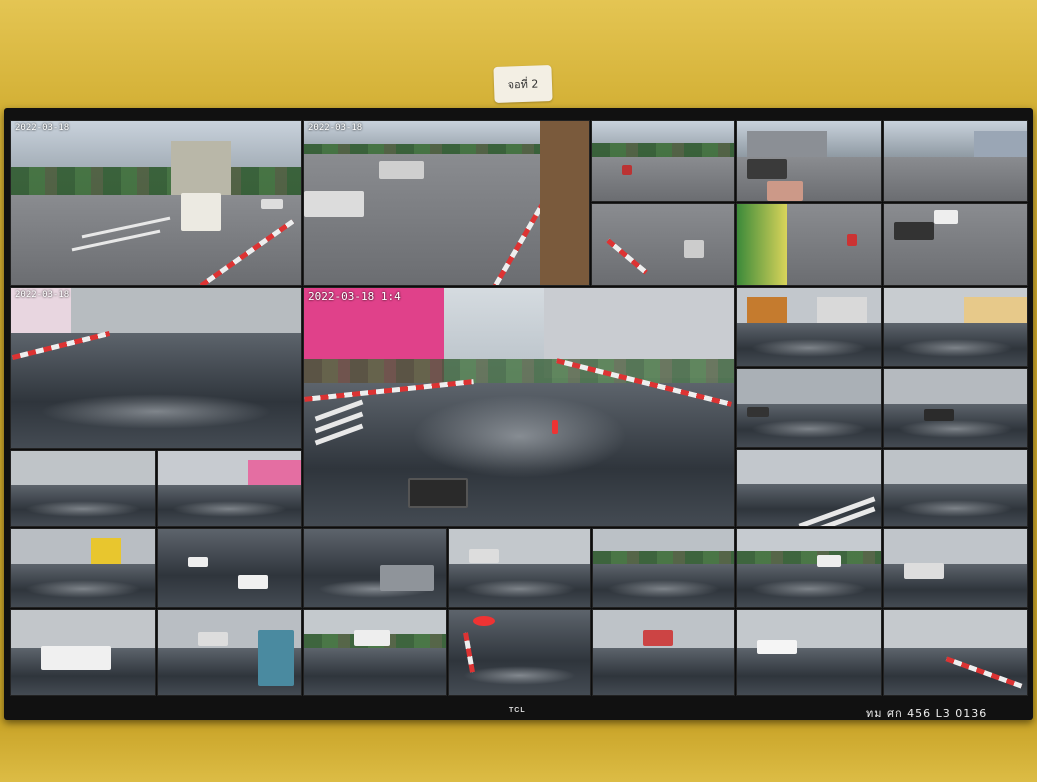  I want to click on sticky-note-label: จอที่ 2, so click(523, 84).